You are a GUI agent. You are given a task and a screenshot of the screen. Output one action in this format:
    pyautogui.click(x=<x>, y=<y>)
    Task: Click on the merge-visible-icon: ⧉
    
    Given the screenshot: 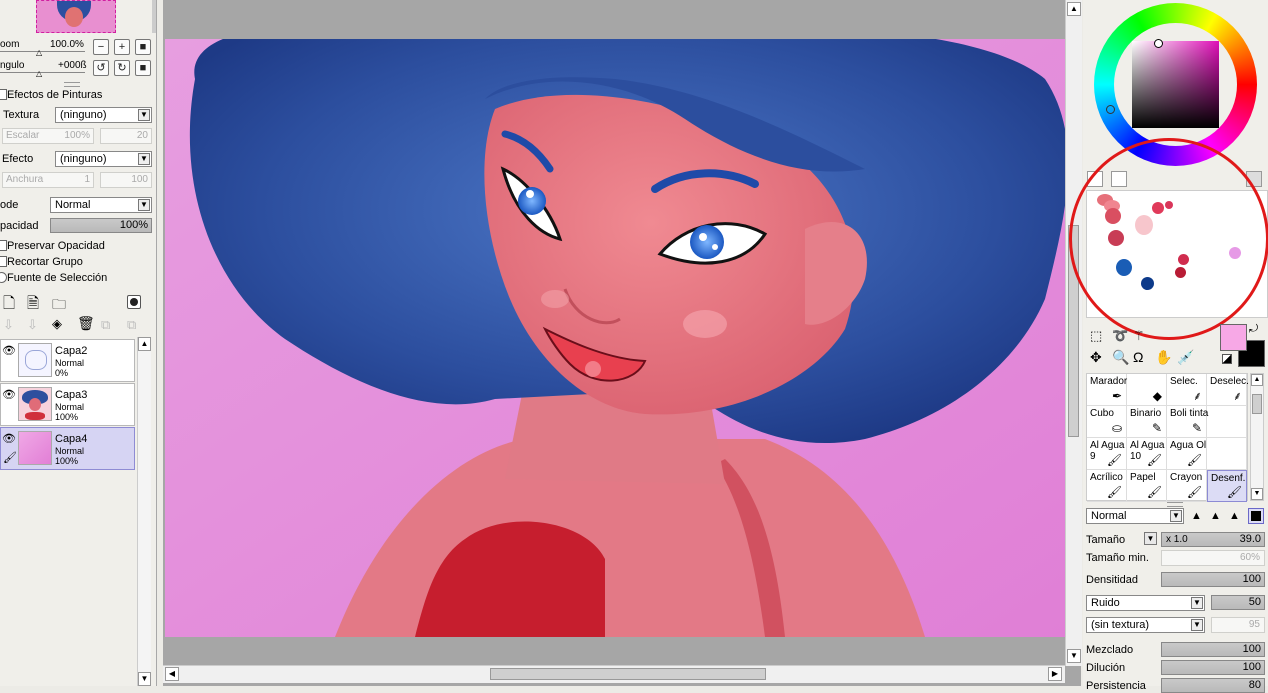 What is the action you would take?
    pyautogui.click(x=105, y=325)
    